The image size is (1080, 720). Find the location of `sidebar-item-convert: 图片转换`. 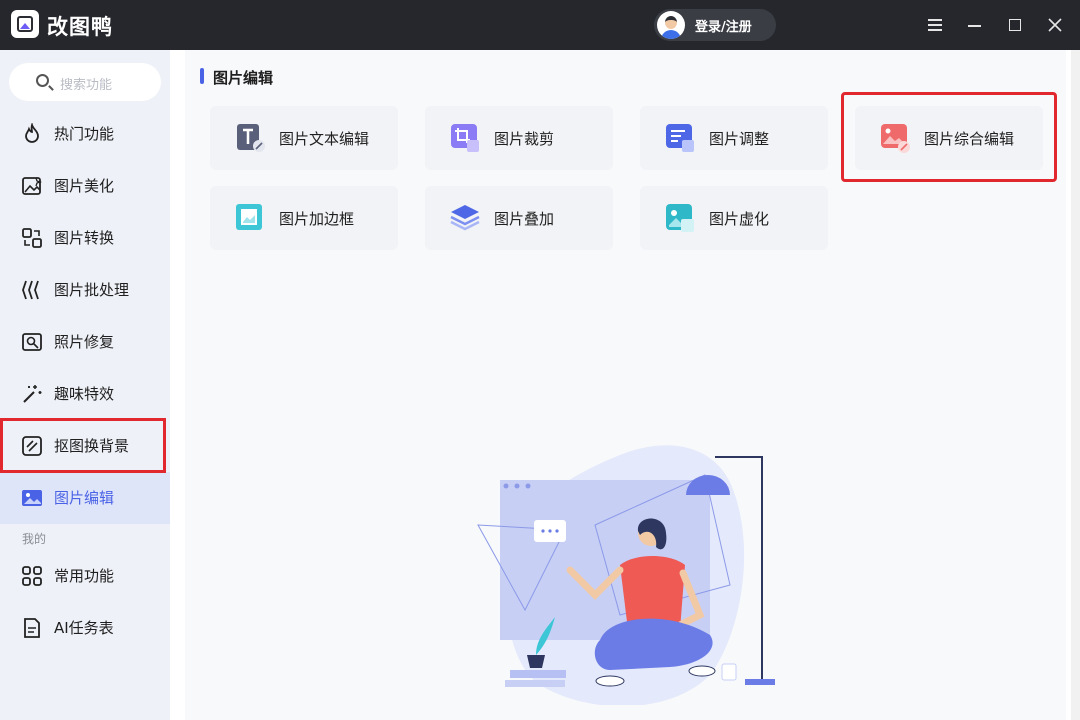

sidebar-item-convert: 图片转换 is located at coordinates (85, 238).